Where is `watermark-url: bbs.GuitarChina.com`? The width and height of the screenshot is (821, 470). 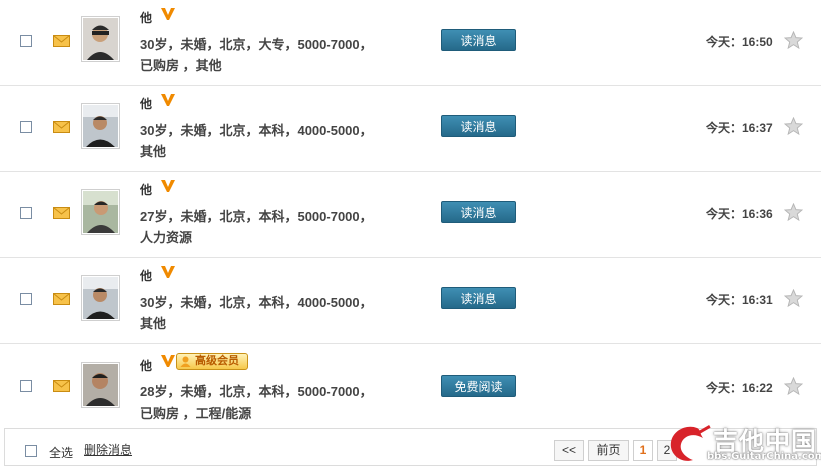
watermark-url: bbs.GuitarChina.com is located at coordinates (764, 456).